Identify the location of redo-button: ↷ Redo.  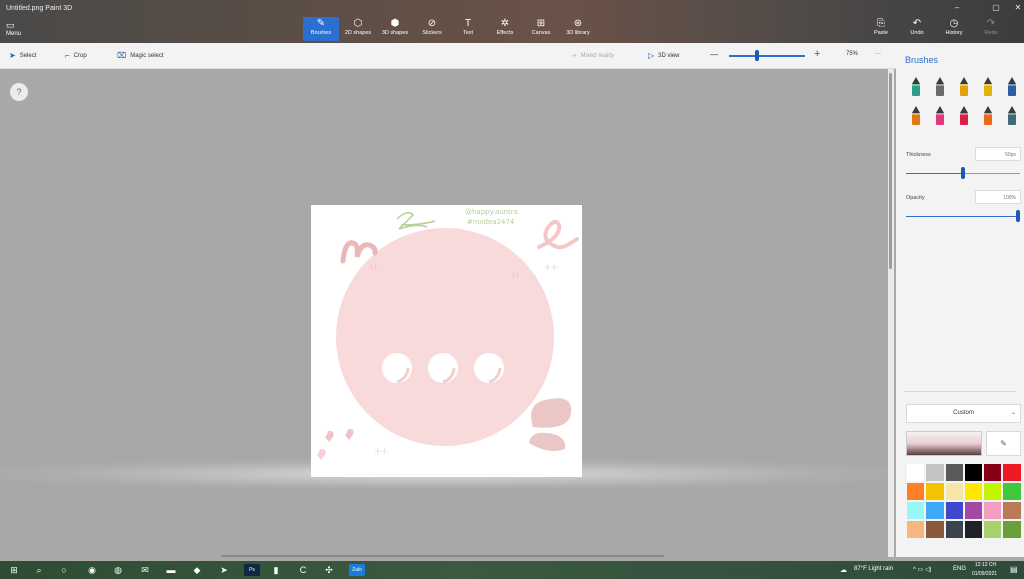
(991, 30).